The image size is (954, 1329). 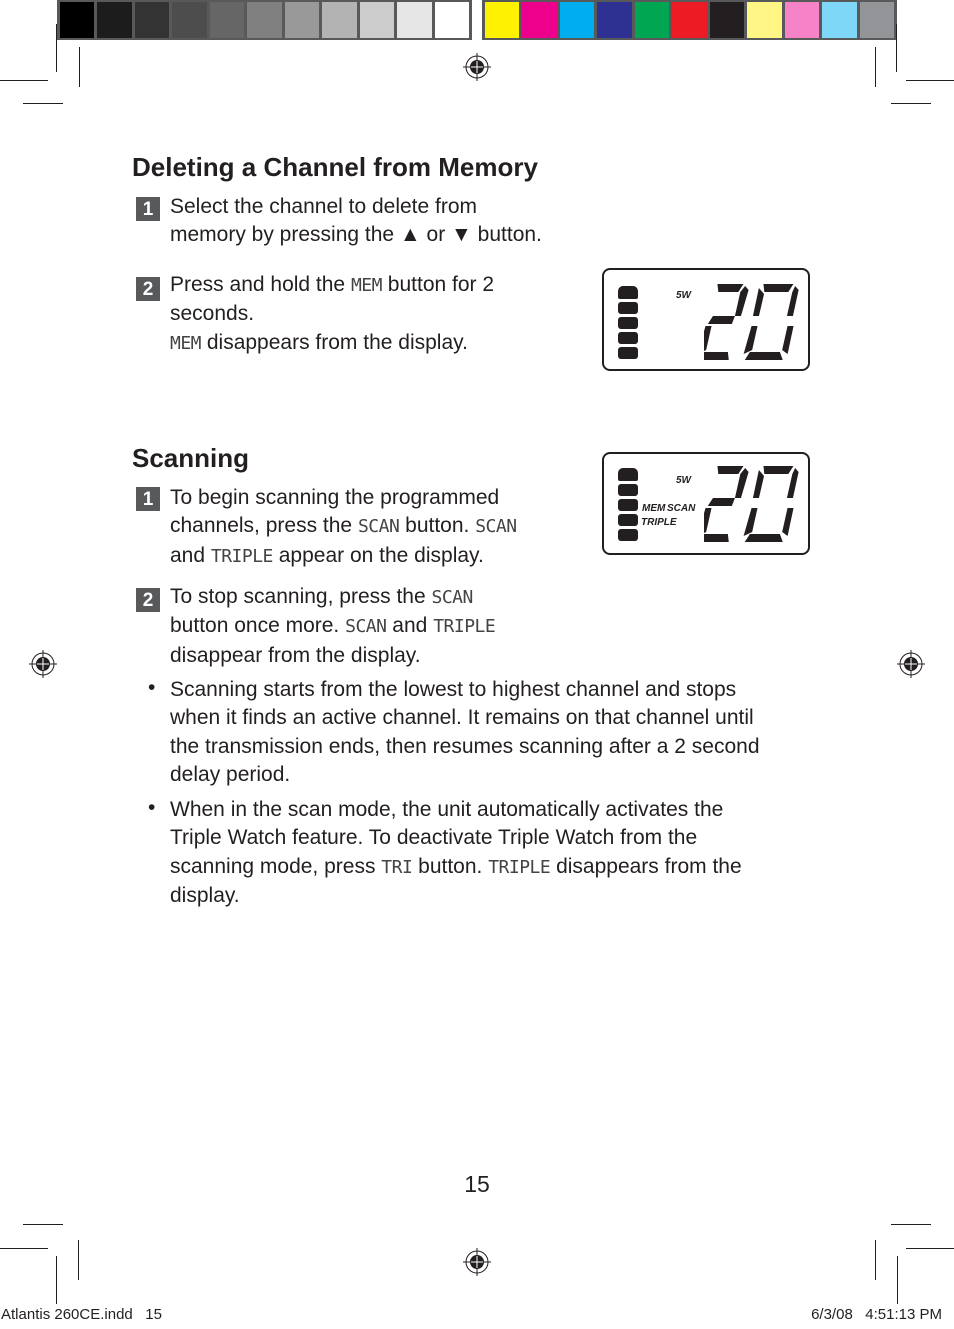 What do you see at coordinates (335, 167) in the screenshot?
I see `section-title-delete: Deleting a Channel from Memory` at bounding box center [335, 167].